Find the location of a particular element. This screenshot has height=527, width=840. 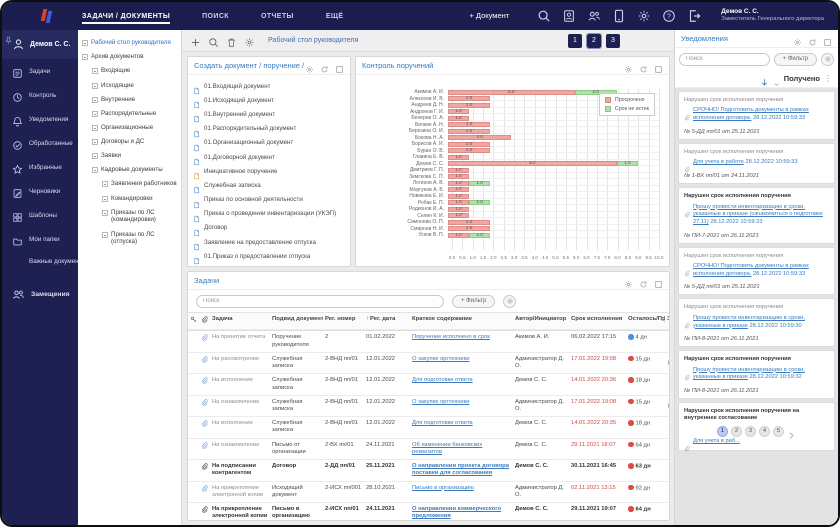

tree-item-3: Исходящие is located at coordinates (130, 85).